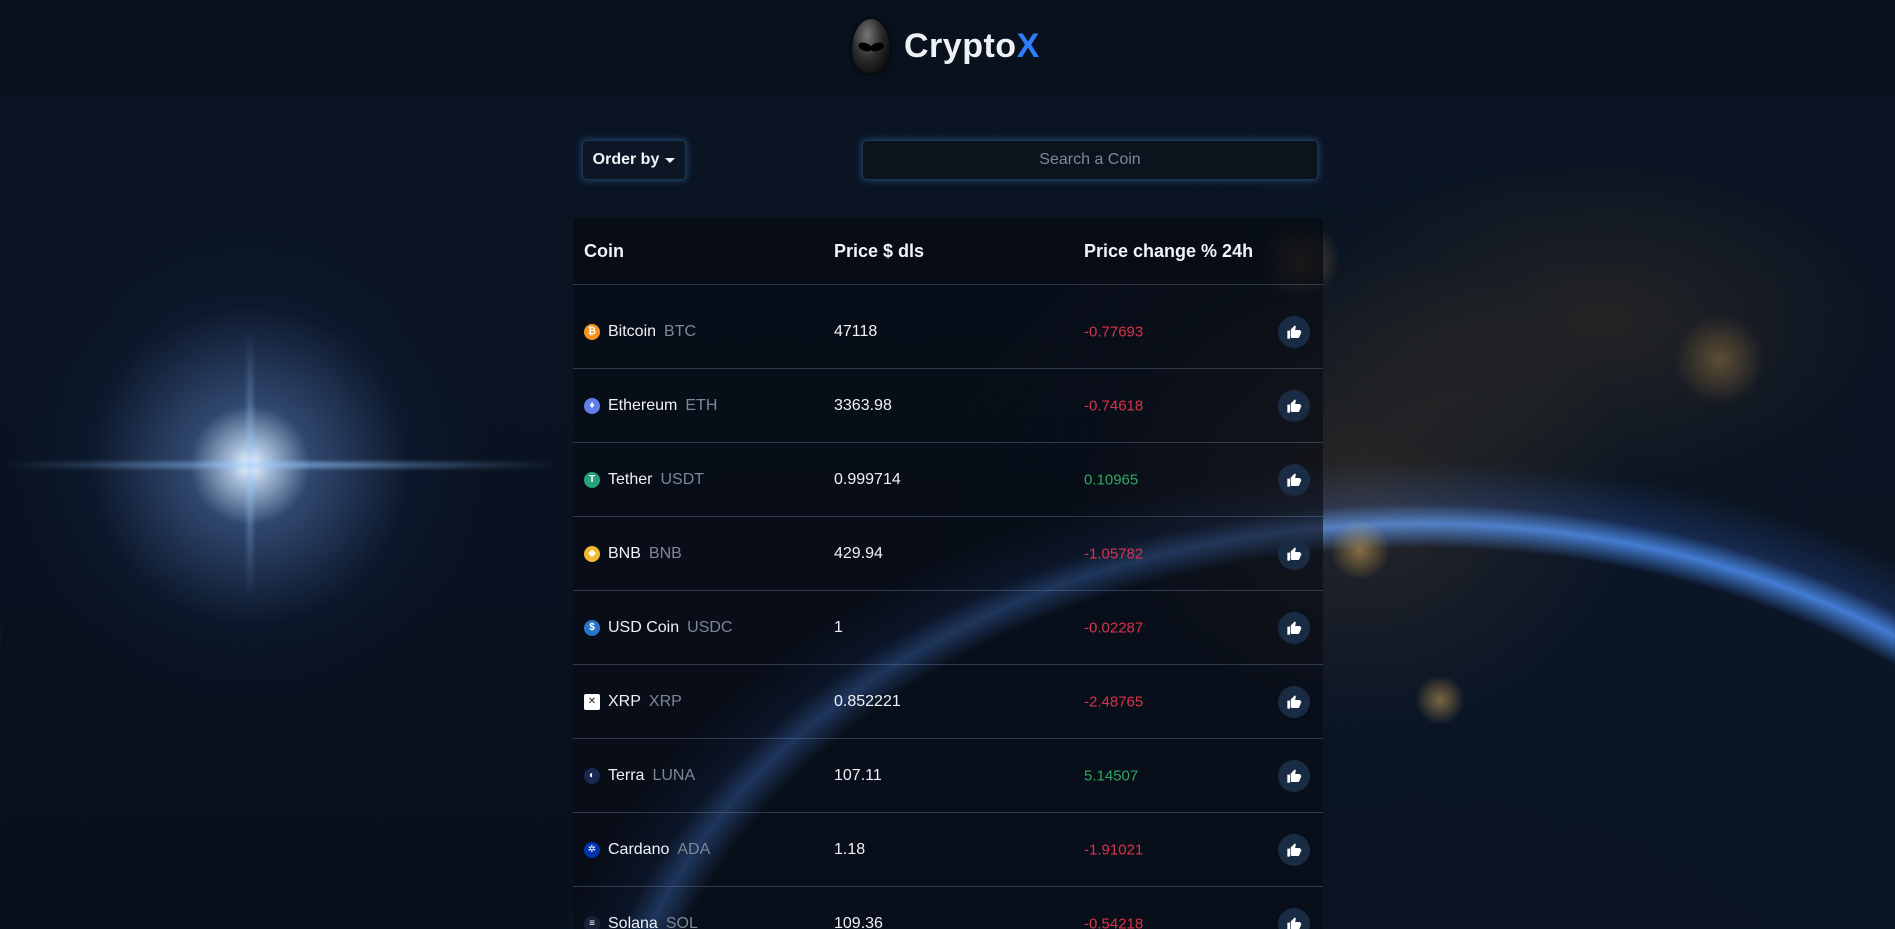  I want to click on search-input, so click(1090, 160).